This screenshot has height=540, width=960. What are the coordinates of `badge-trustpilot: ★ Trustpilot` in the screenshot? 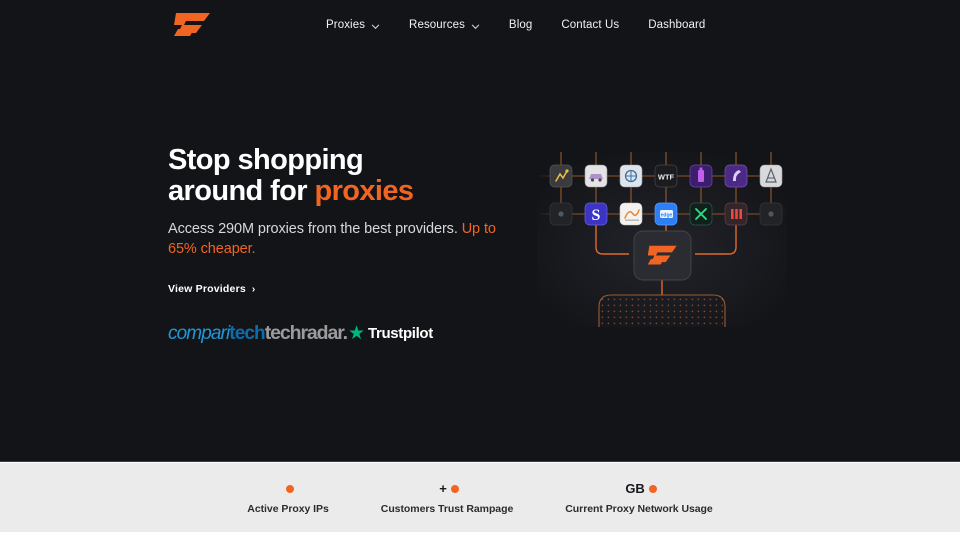 It's located at (390, 333).